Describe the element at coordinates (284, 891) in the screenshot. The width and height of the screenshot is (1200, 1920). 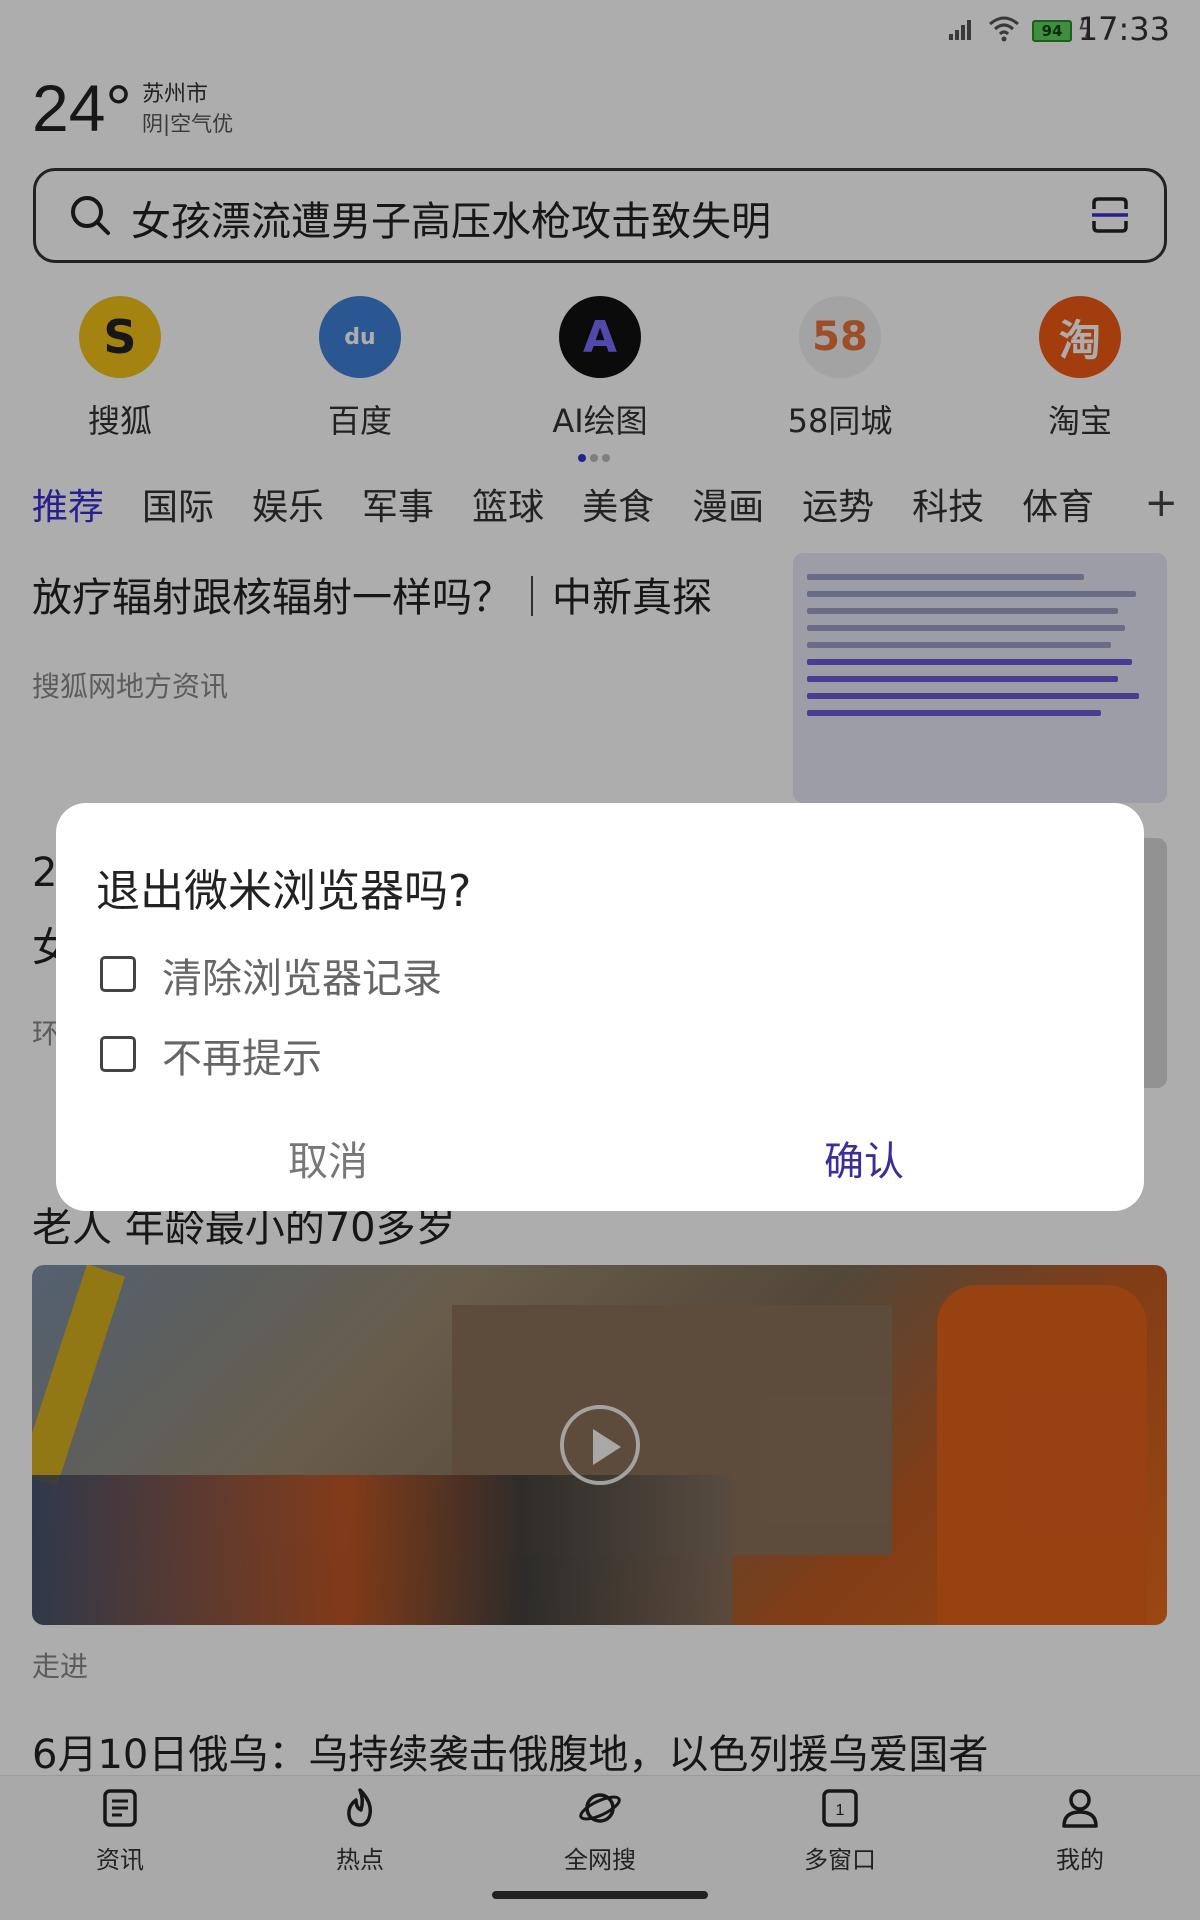
I see `dialog-title: 退出微米浏览器吗?` at that location.